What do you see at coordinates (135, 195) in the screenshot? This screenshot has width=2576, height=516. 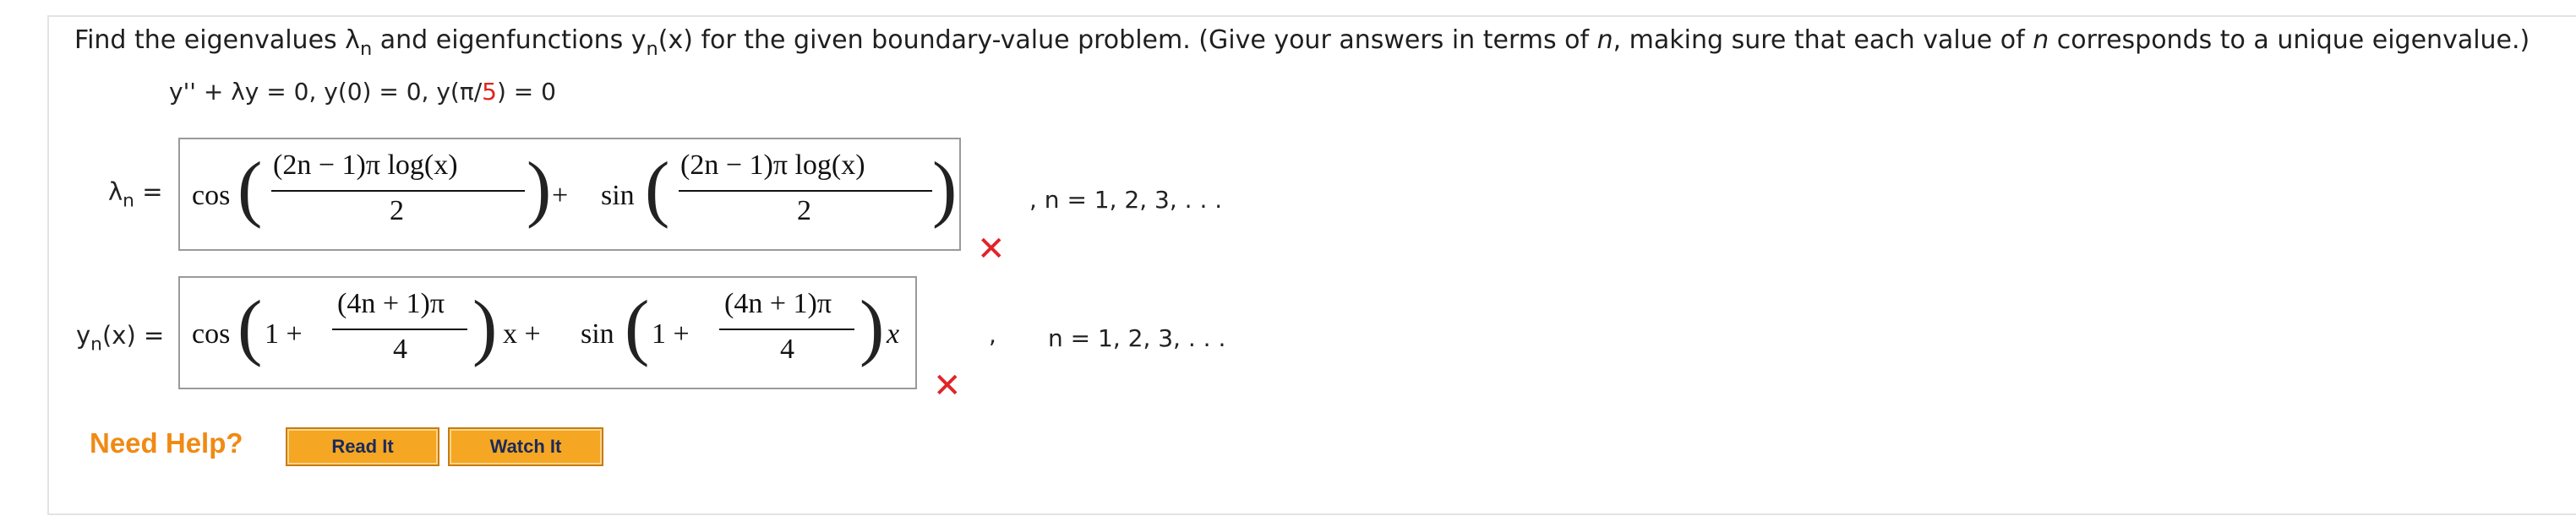 I see `lambda-label: λn =` at bounding box center [135, 195].